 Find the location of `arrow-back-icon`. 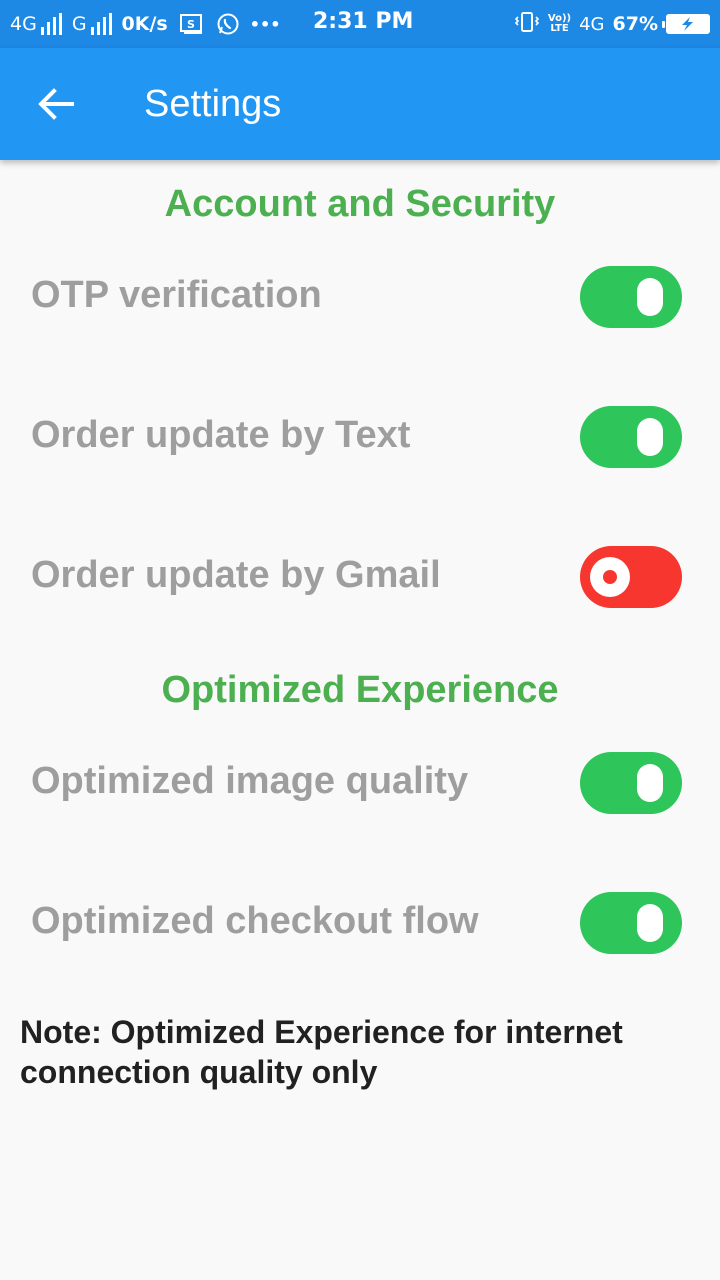

arrow-back-icon is located at coordinates (56, 104).